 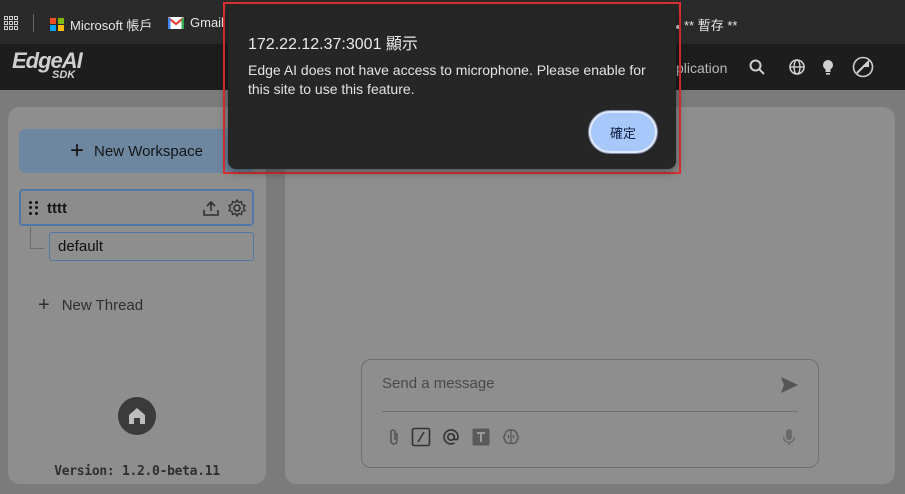 What do you see at coordinates (828, 67) in the screenshot?
I see `lightbulb-icon` at bounding box center [828, 67].